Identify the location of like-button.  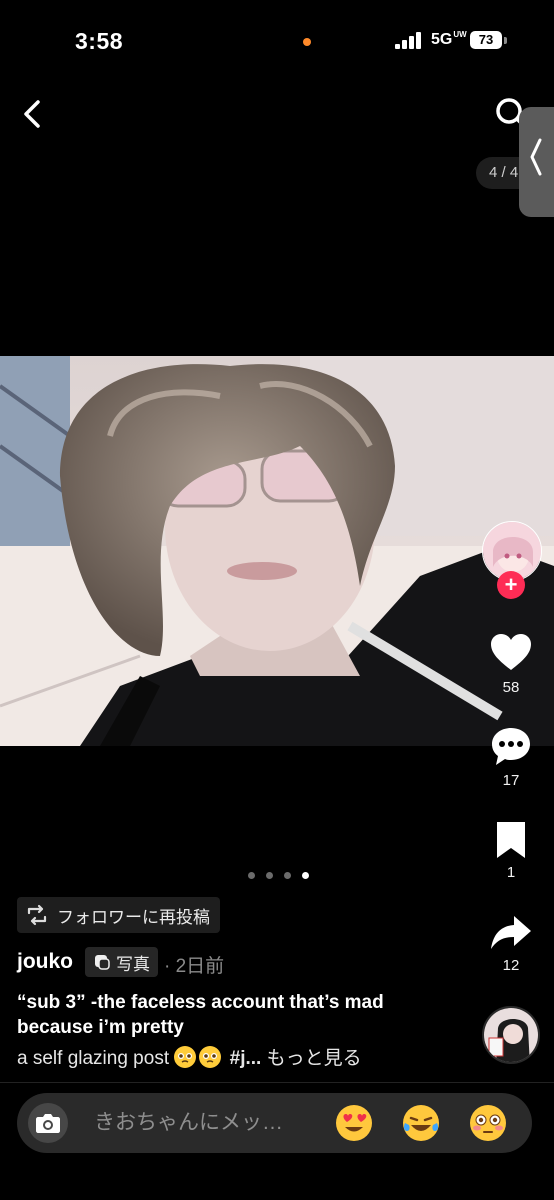
(511, 653).